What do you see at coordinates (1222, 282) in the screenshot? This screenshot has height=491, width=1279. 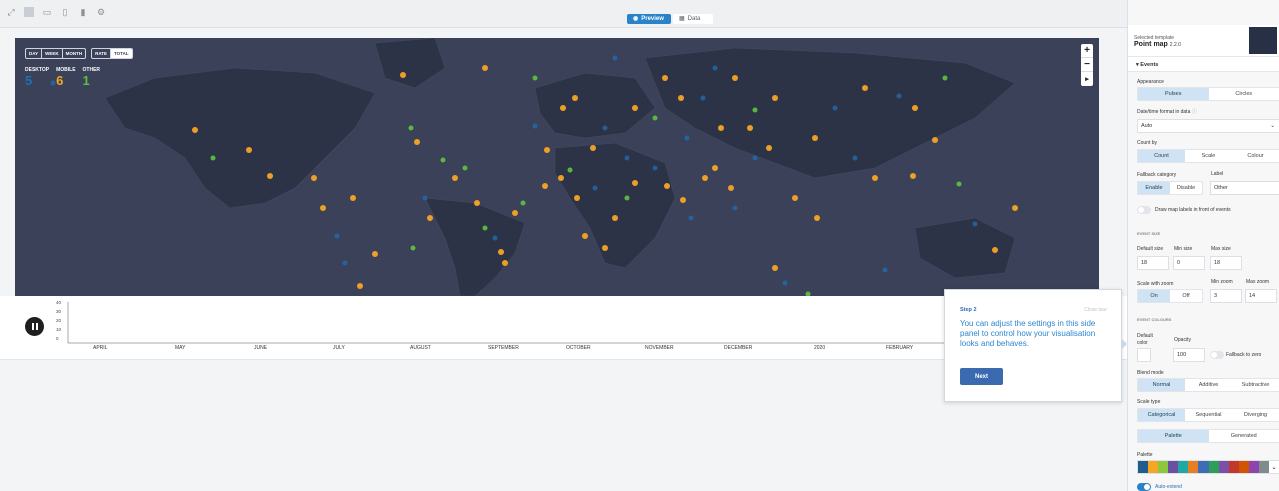 I see `min-zoom-label: Min zoom` at bounding box center [1222, 282].